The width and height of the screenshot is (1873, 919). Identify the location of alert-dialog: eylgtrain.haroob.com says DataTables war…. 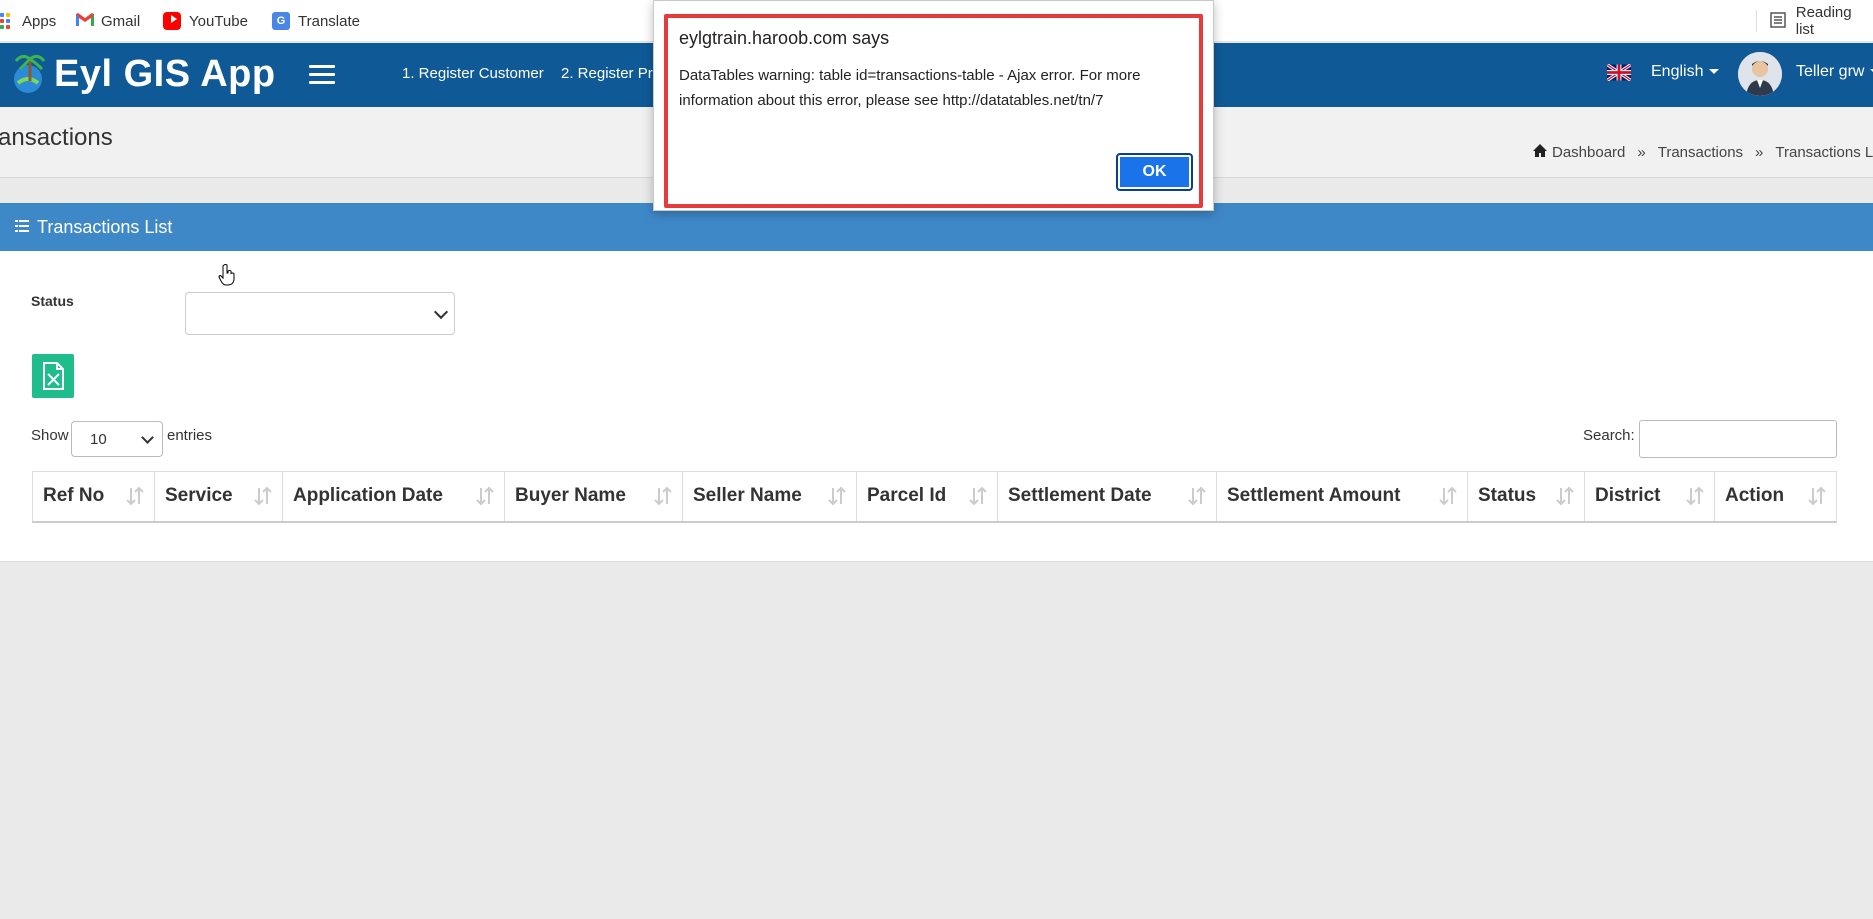
(933, 105).